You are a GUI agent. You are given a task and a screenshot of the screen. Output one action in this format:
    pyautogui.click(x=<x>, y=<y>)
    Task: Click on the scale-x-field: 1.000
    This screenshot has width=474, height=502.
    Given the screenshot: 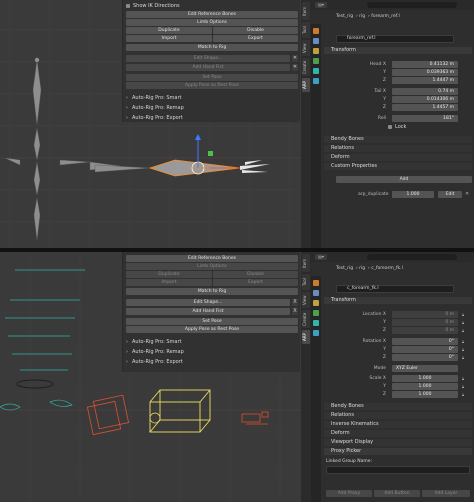 What is the action you would take?
    pyautogui.click(x=425, y=378)
    